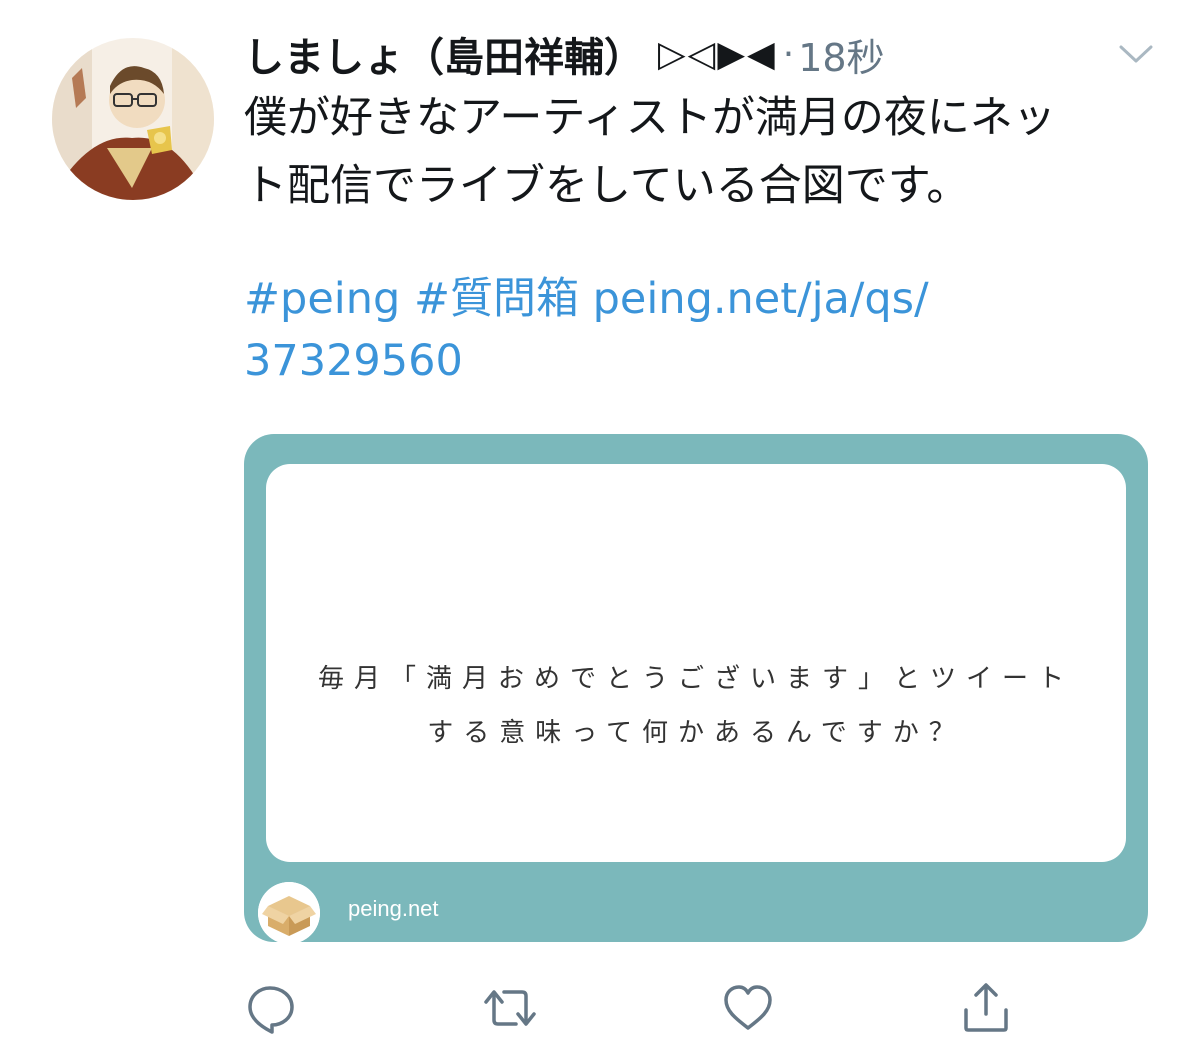  I want to click on display-name: しましょ（島田祥輔）, so click(444, 54).